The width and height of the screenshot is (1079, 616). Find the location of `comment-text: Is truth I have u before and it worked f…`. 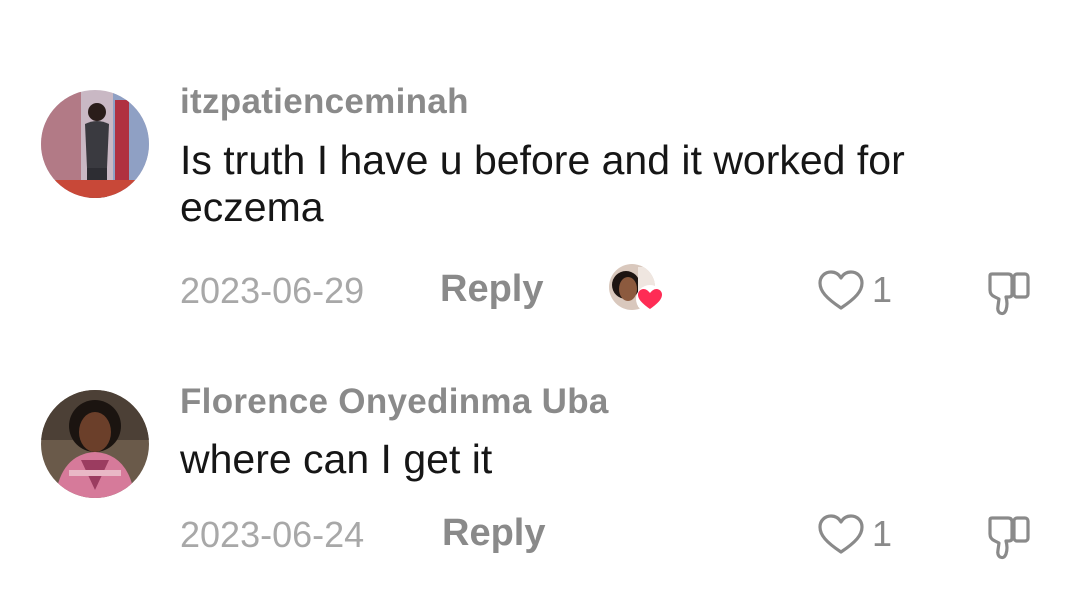

comment-text: Is truth I have u before and it worked f… is located at coordinates (542, 183).